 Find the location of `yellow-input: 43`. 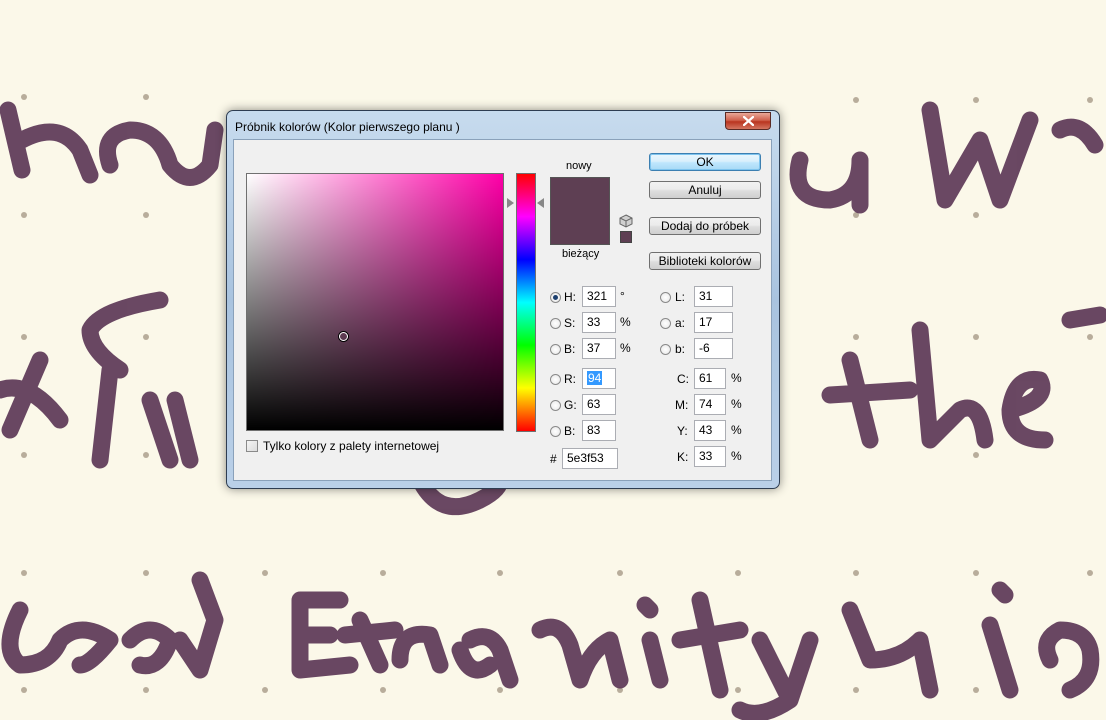

yellow-input: 43 is located at coordinates (710, 430).